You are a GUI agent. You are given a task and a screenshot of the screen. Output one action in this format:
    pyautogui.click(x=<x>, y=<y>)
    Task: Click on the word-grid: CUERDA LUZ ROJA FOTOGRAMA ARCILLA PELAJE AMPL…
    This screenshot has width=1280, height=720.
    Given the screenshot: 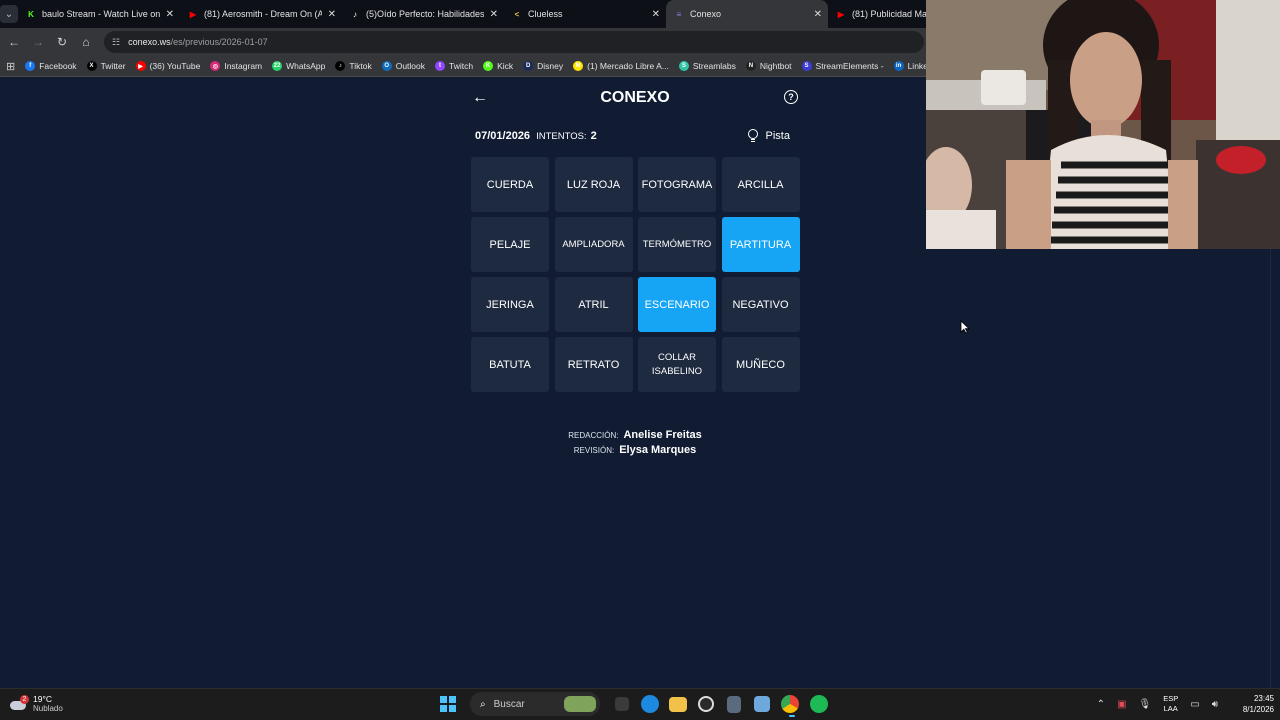 What is the action you would take?
    pyautogui.click(x=636, y=274)
    